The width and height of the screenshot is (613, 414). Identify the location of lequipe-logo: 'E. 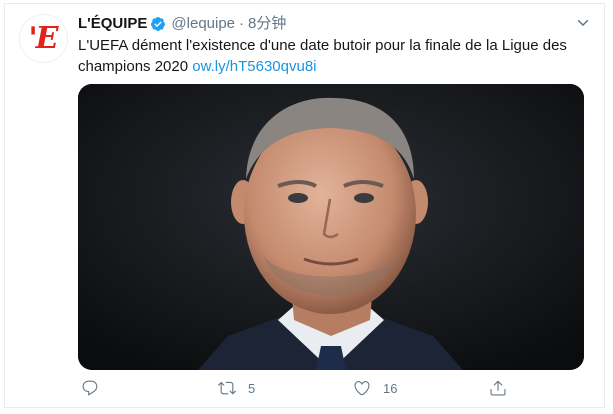
(43, 38).